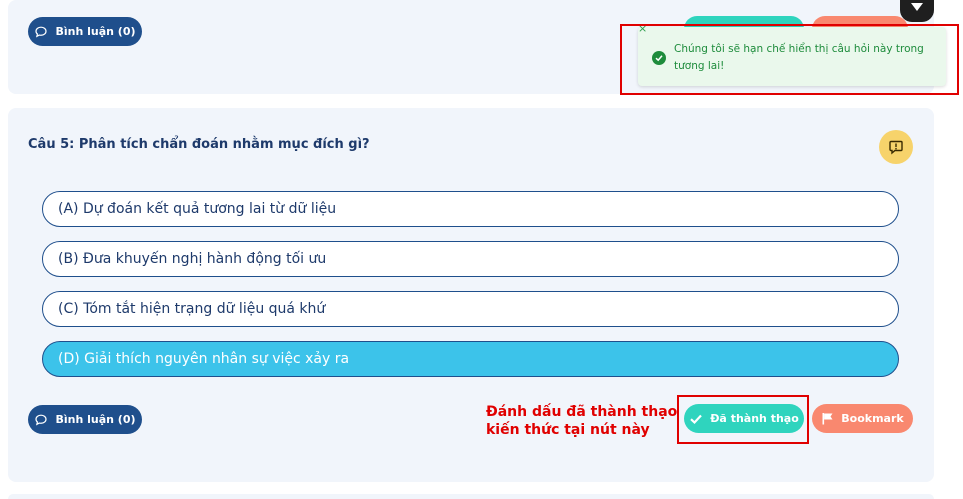 The image size is (963, 499). I want to click on comment-button-top: Bình luận (0), so click(85, 31).